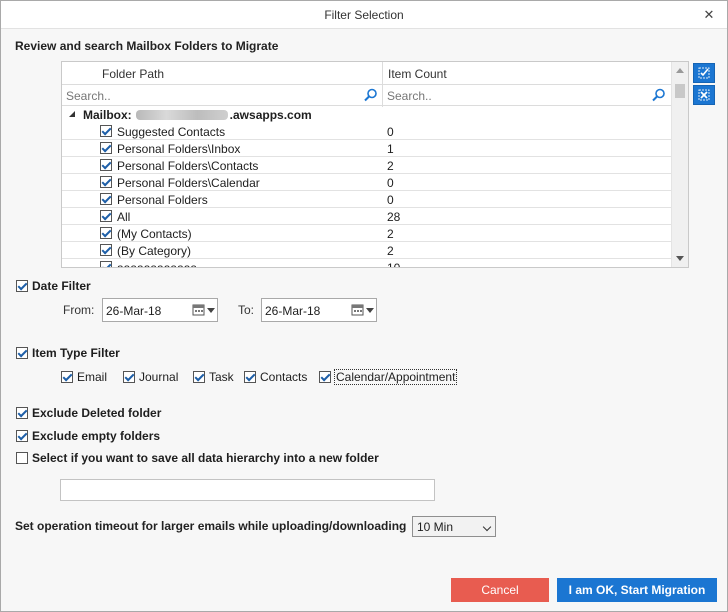 The height and width of the screenshot is (612, 728). What do you see at coordinates (84, 377) in the screenshot?
I see `type-email-option: Email` at bounding box center [84, 377].